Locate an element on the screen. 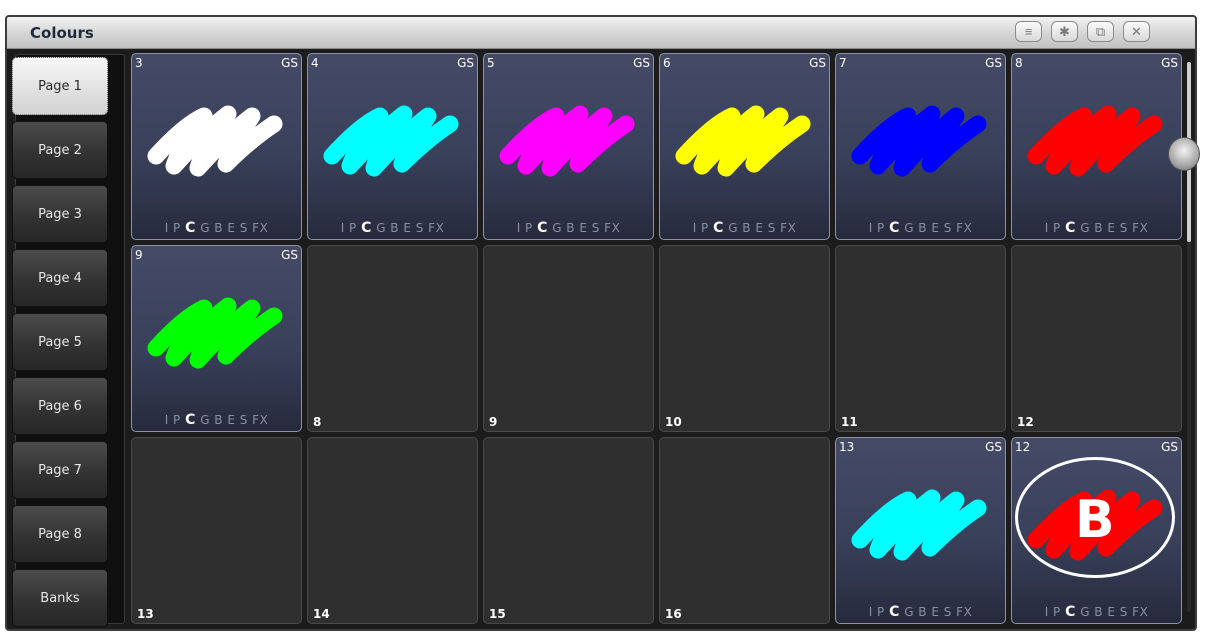 Image resolution: width=1221 pixels, height=635 pixels. palette-cell: 5 GS I P C G B E S FX is located at coordinates (568, 146).